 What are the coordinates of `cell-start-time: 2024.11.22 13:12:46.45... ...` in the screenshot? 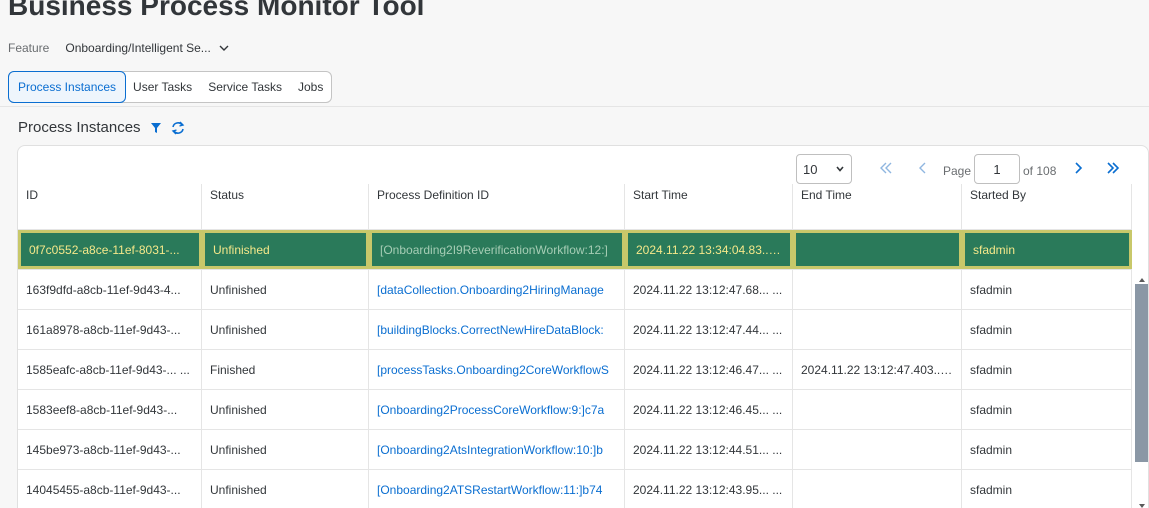 It's located at (709, 409).